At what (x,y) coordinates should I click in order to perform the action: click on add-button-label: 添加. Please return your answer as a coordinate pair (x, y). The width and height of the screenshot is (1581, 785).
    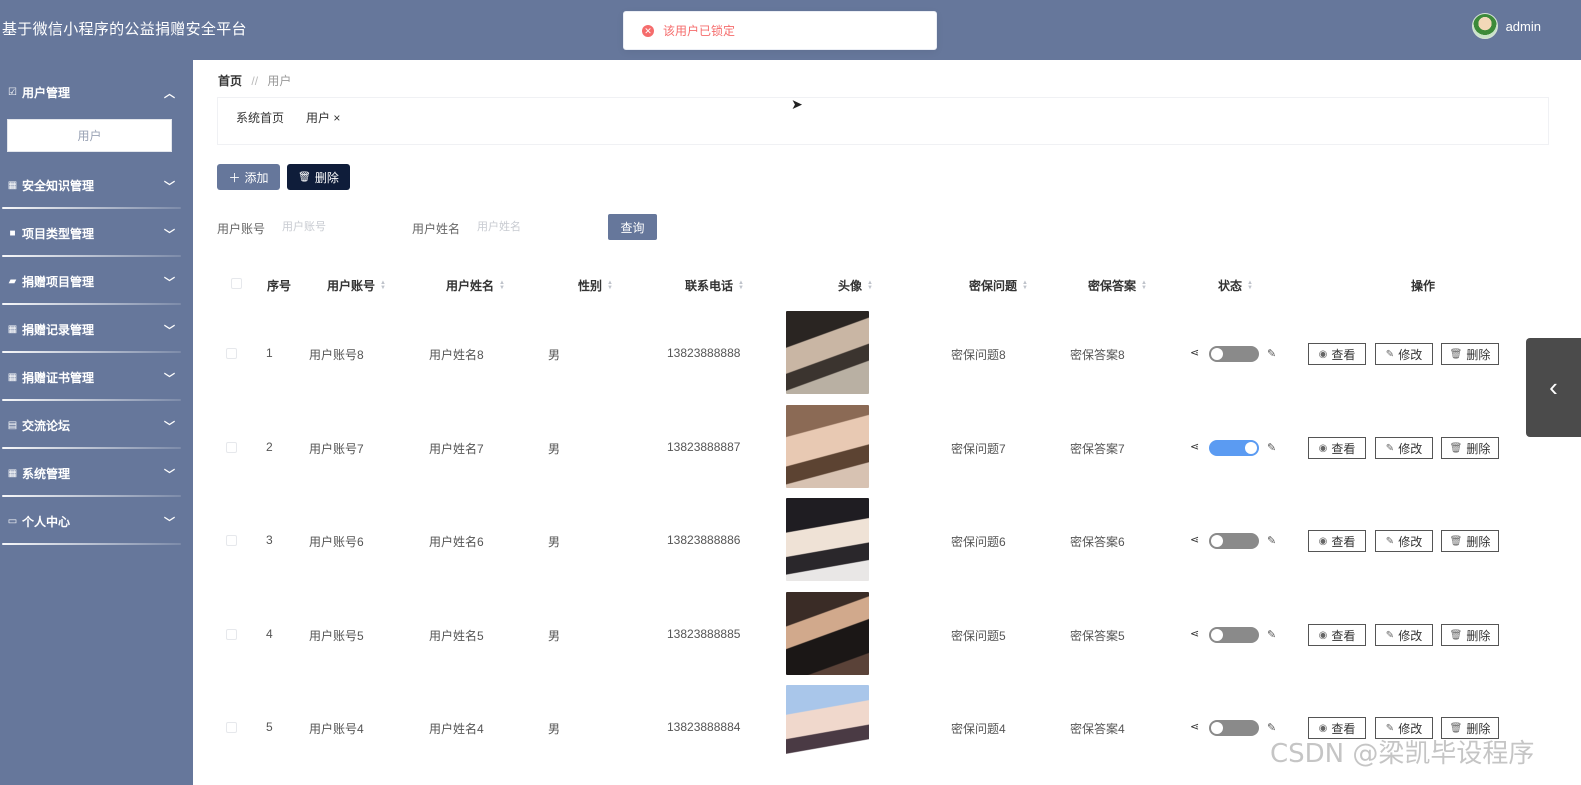
    Looking at the image, I should click on (256, 177).